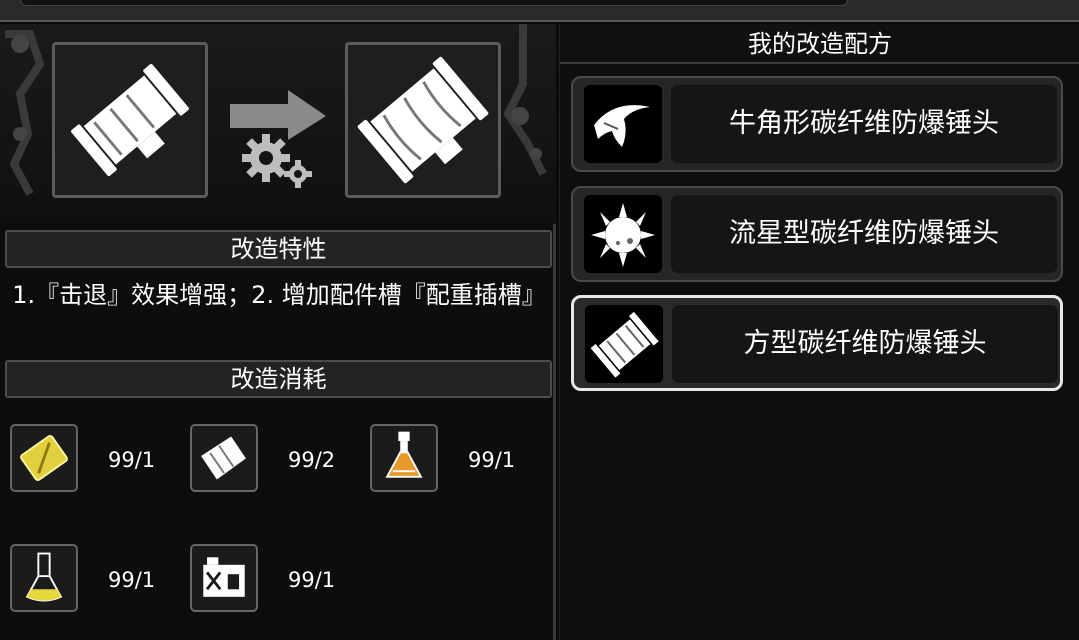 This screenshot has width=1079, height=640. Describe the element at coordinates (819, 44) in the screenshot. I see `recipe-panel-title: 我的改造配方` at that location.